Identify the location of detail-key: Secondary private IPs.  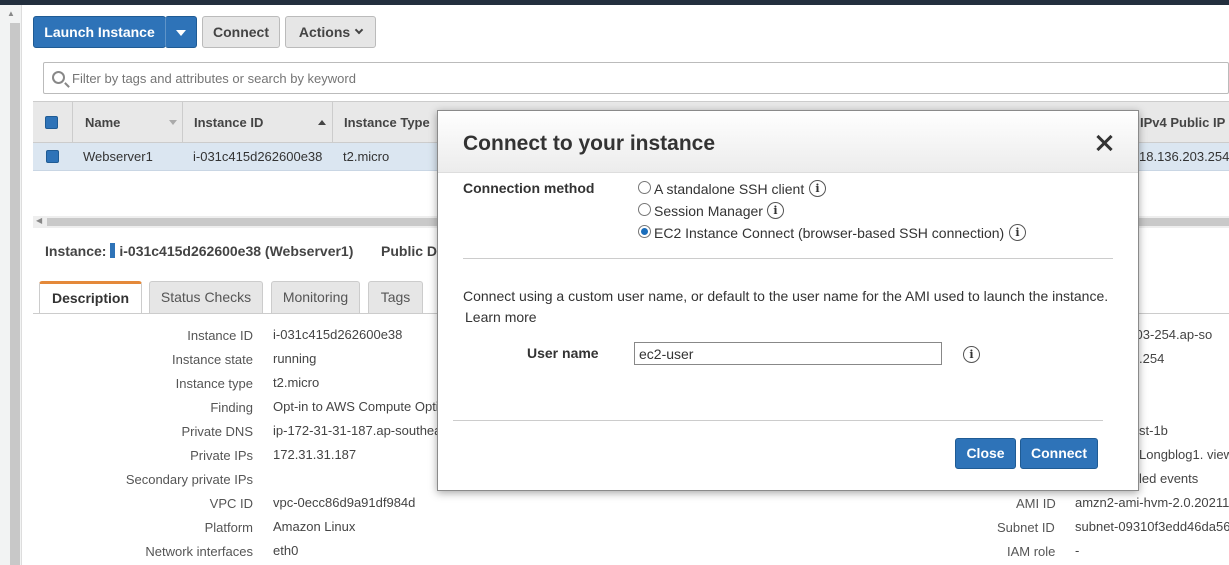
(189, 479).